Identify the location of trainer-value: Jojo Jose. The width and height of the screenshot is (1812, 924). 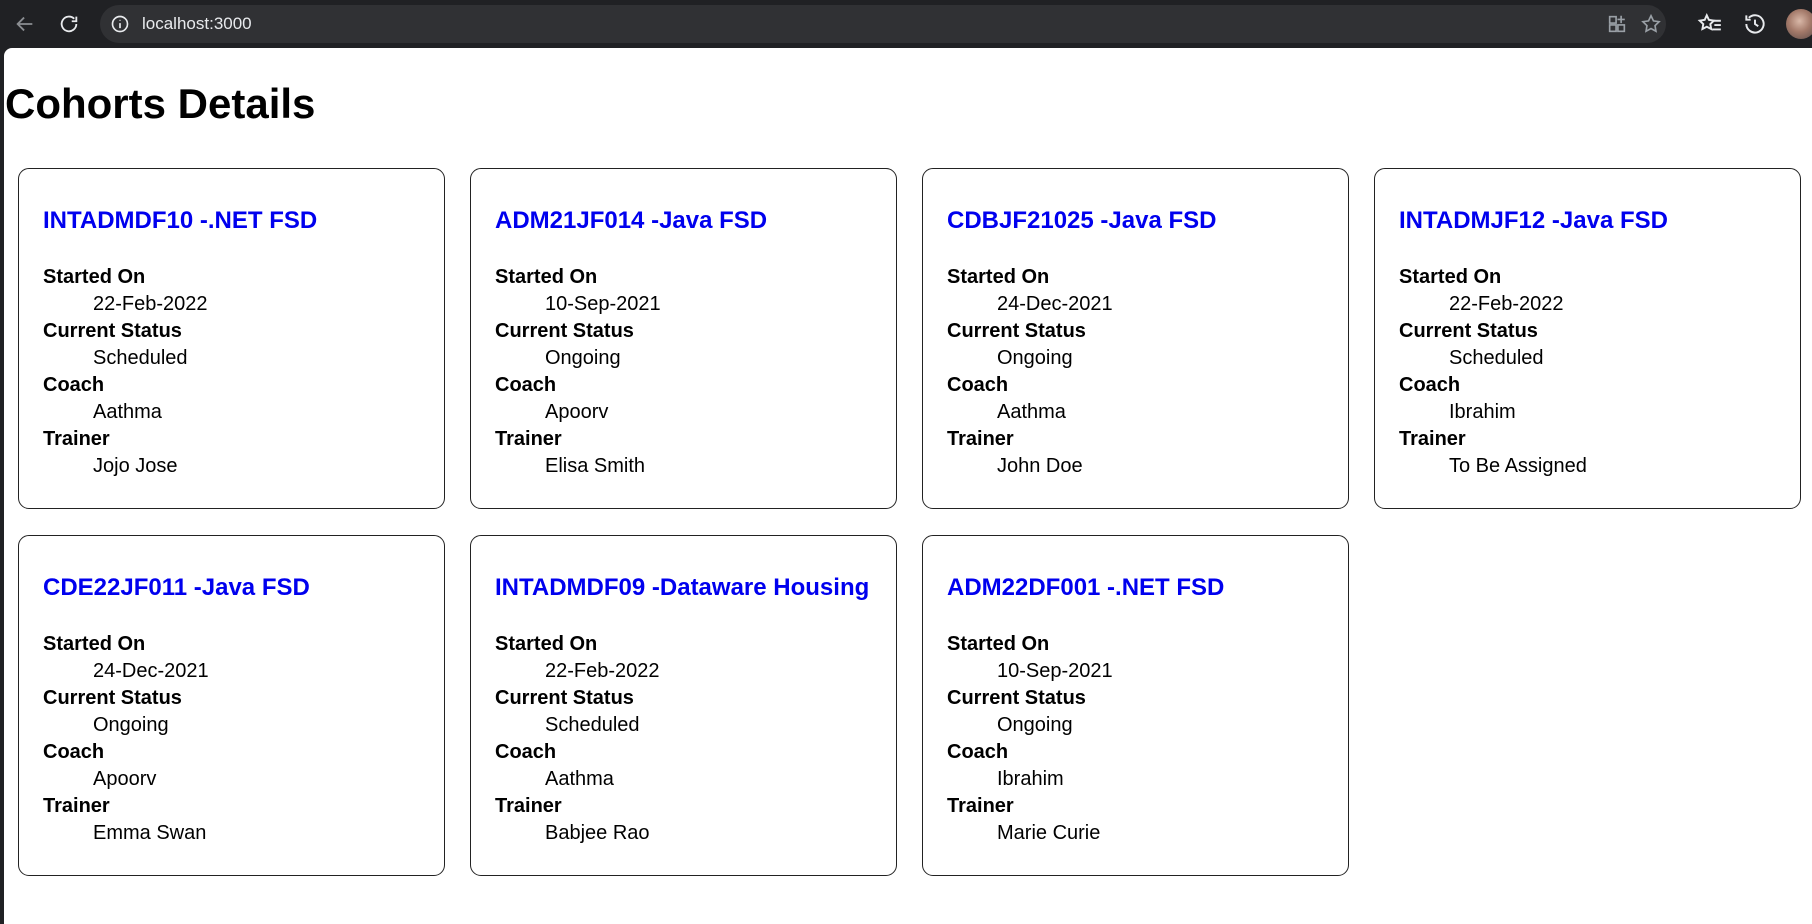
(135, 466).